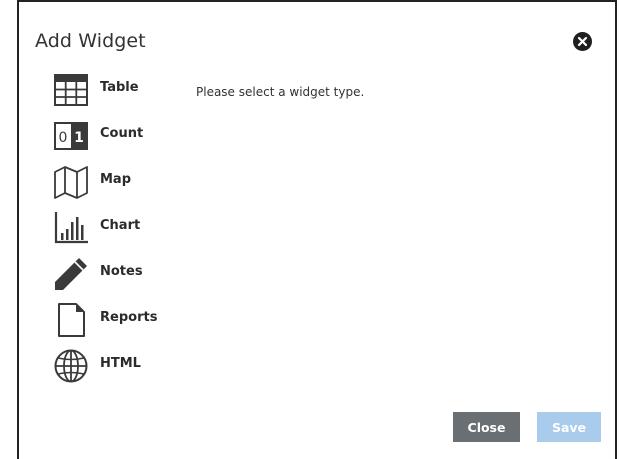  I want to click on widget-type-label: Count, so click(122, 133).